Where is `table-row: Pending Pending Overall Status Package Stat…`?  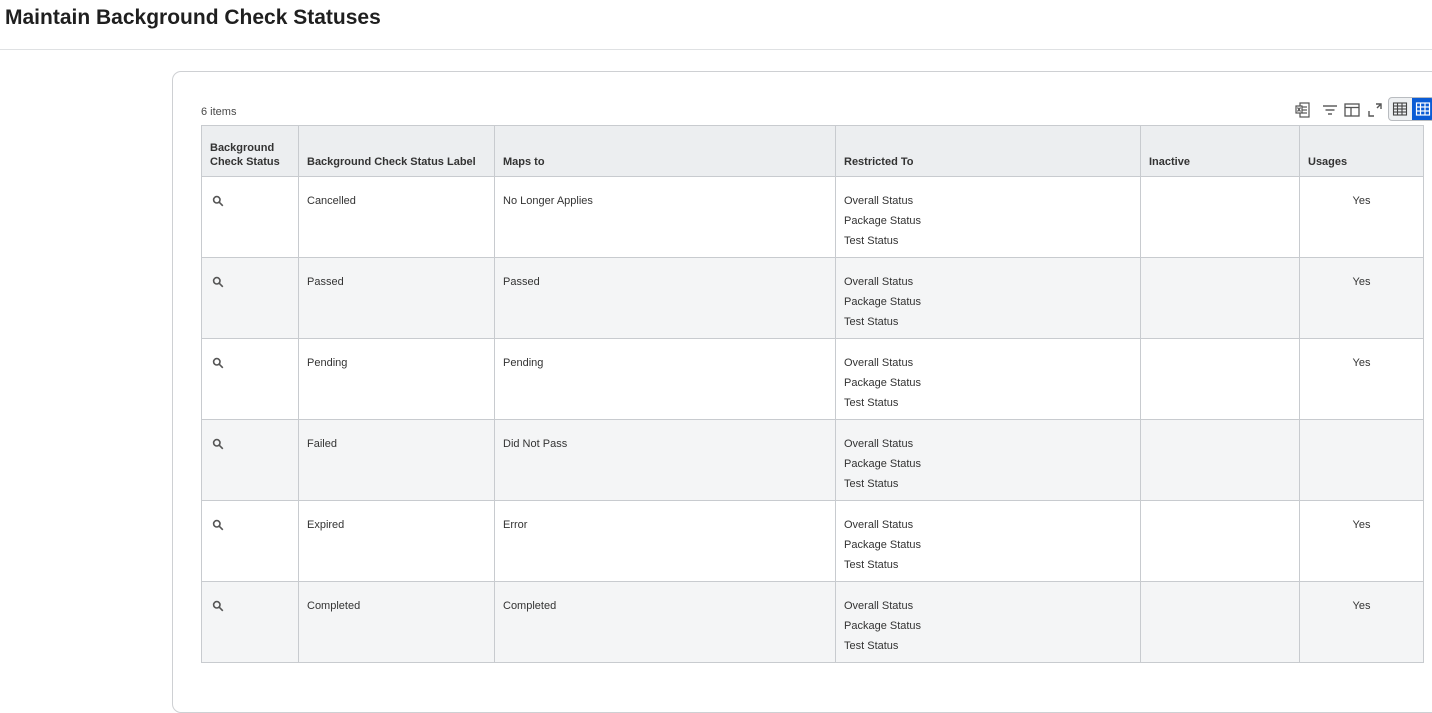 table-row: Pending Pending Overall Status Package Stat… is located at coordinates (812, 379).